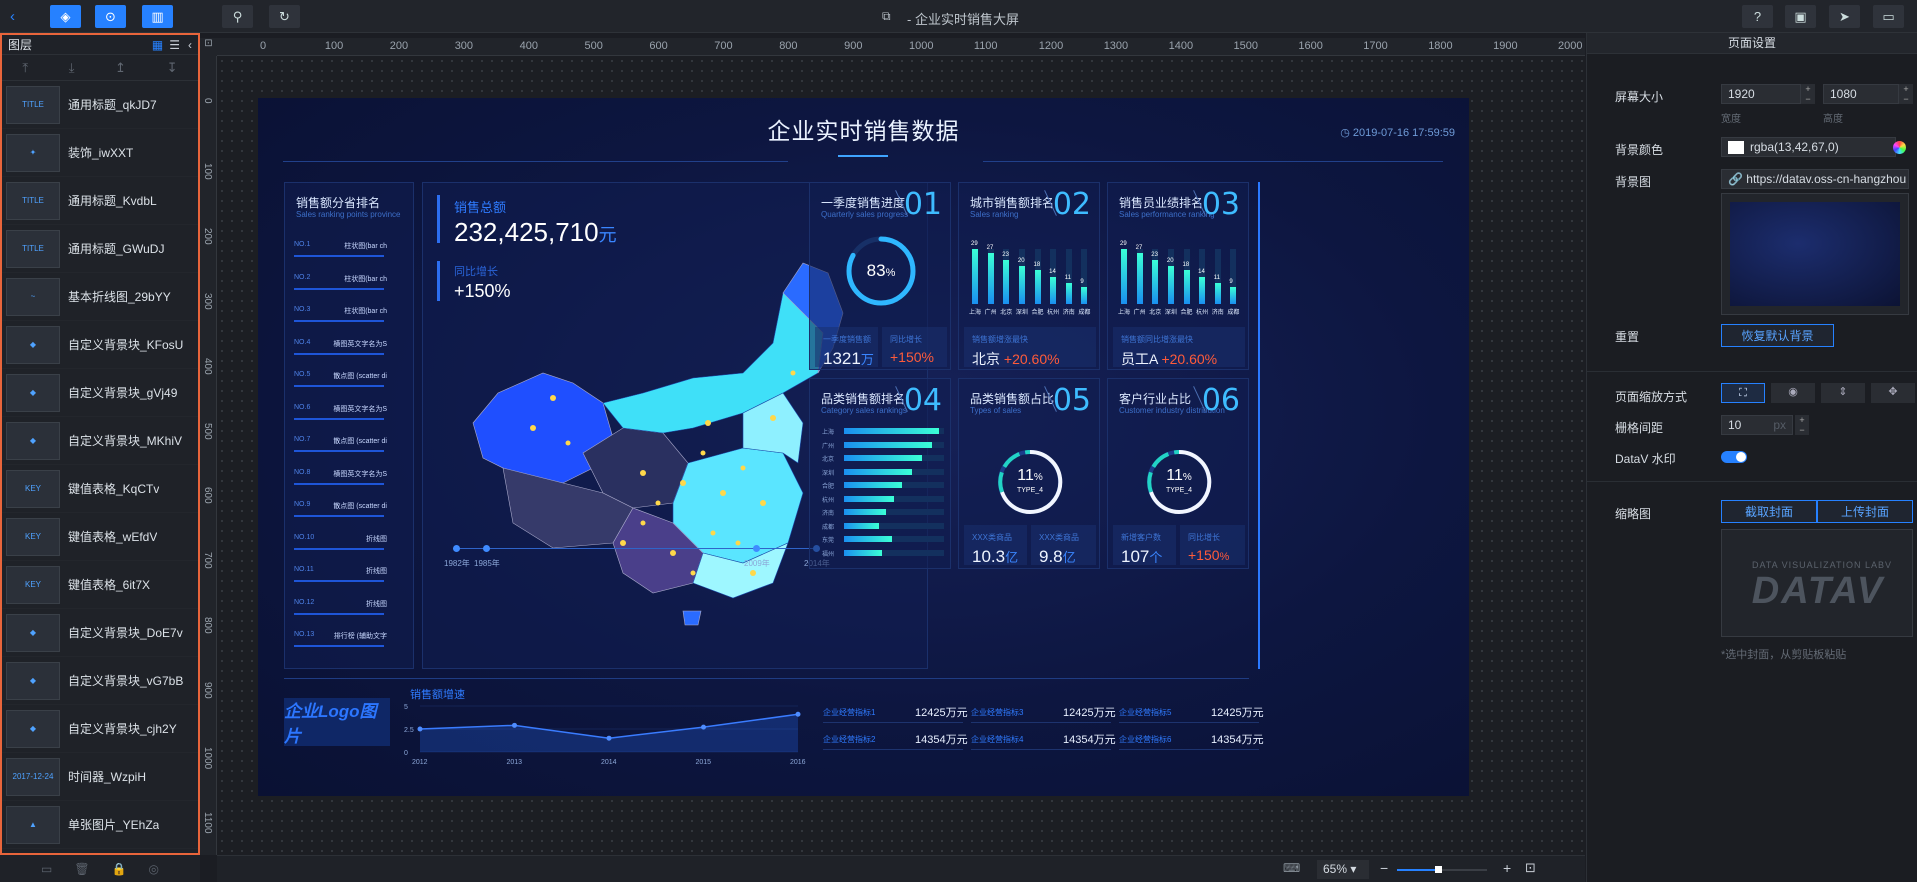 The image size is (1917, 882). What do you see at coordinates (1633, 514) in the screenshot?
I see `thumb-label: 缩略图` at bounding box center [1633, 514].